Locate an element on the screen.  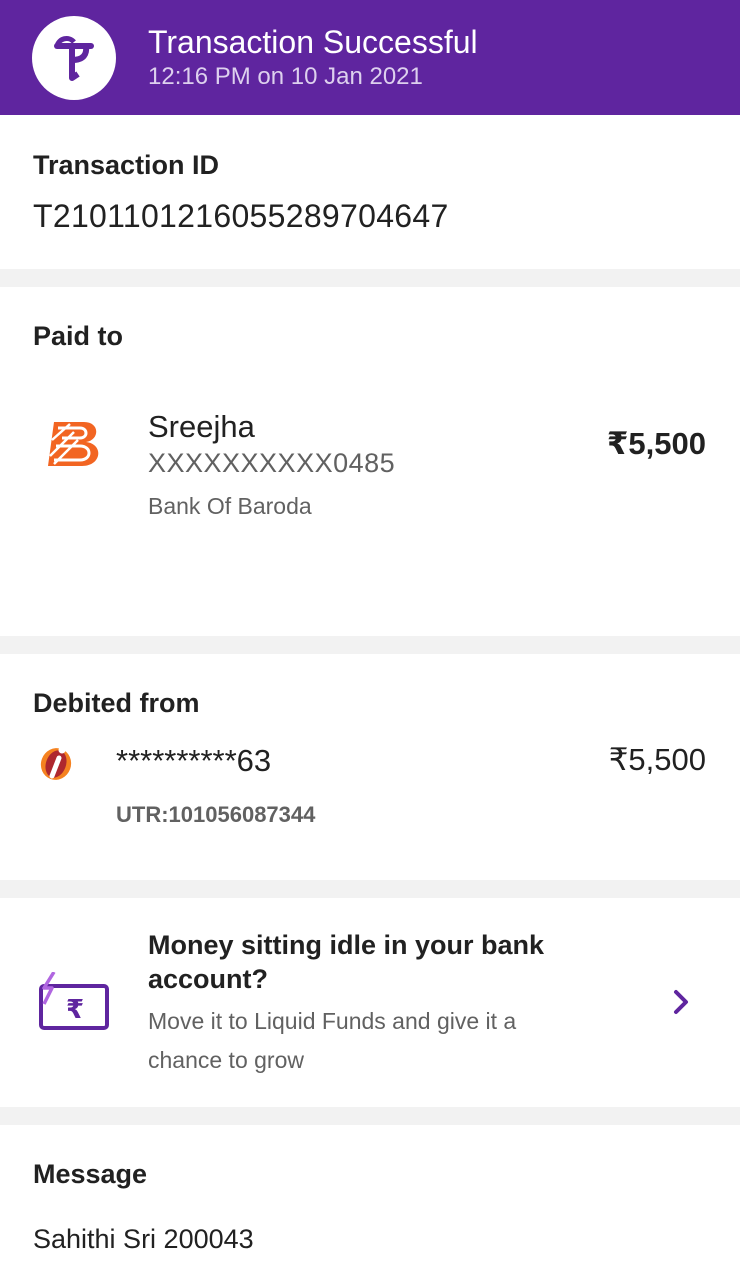
paid-to-label: Paid to is located at coordinates (78, 336).